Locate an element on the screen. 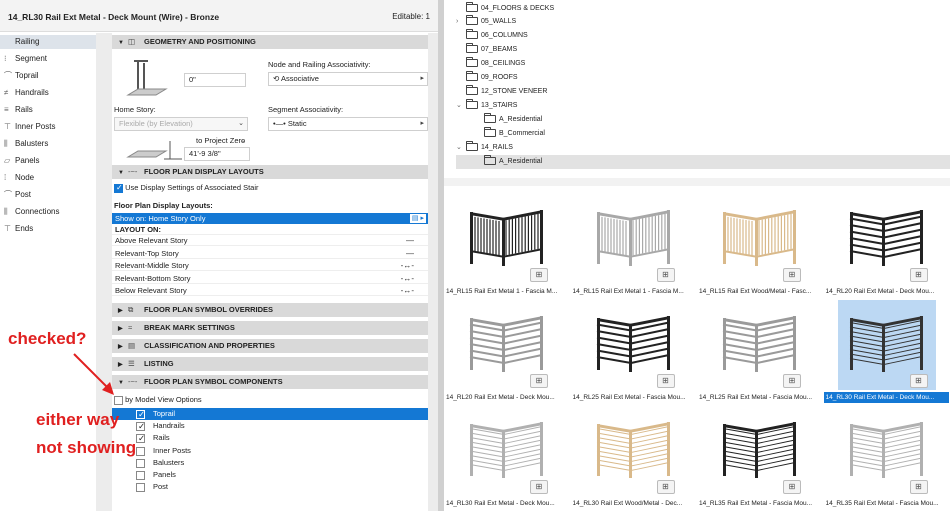  section-floor-plan-layouts-header: ▼ -~- FLOOR PLAN DISPLAY LAYOUTS is located at coordinates (270, 172).